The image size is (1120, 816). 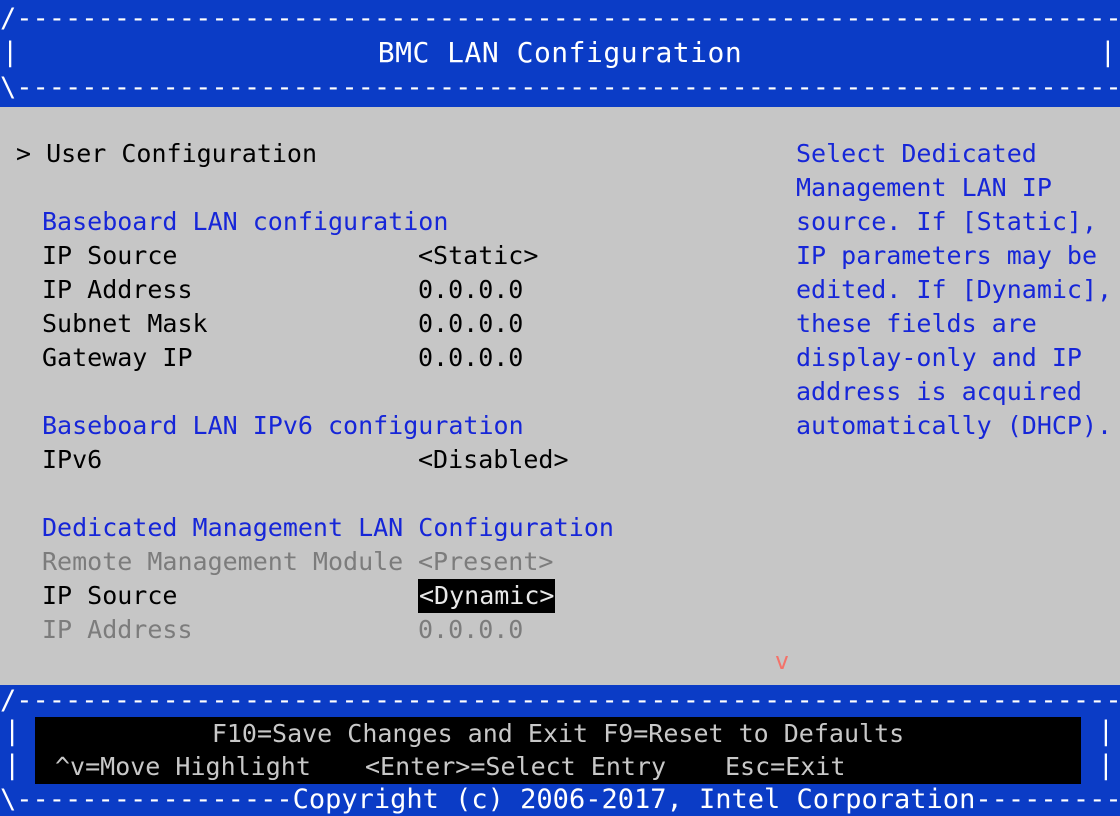 I want to click on form-row-value: <Static>, so click(x=478, y=256).